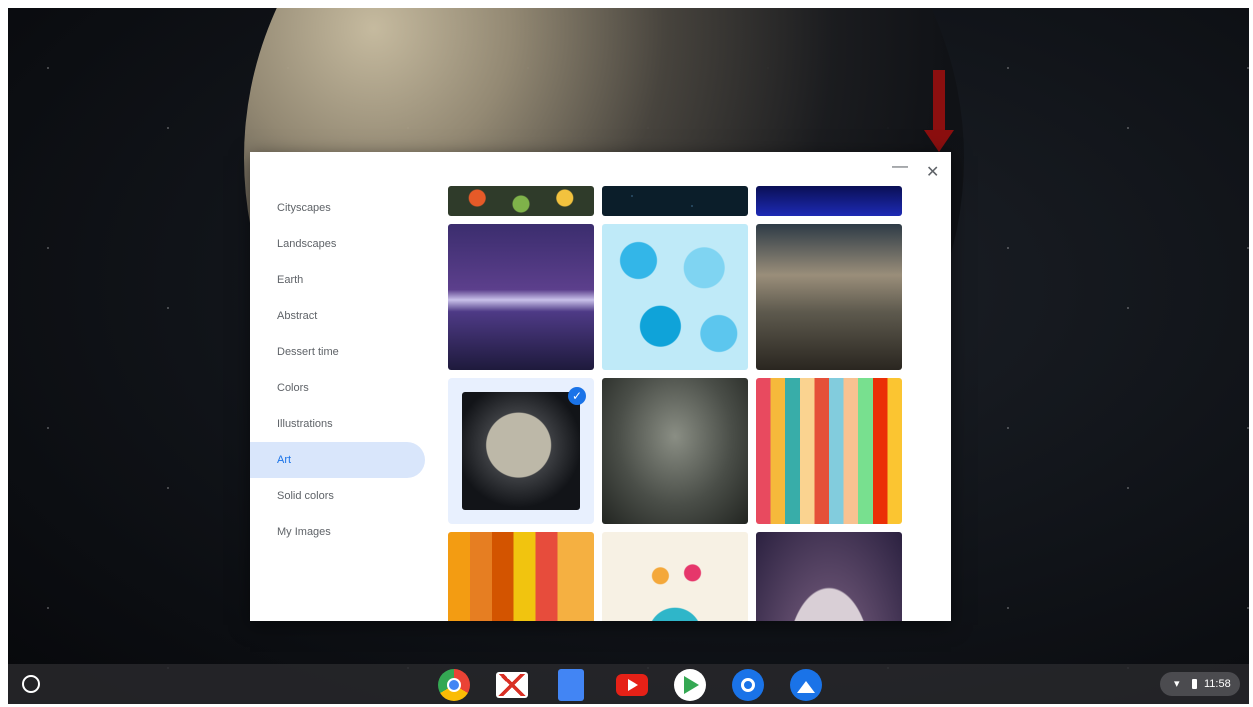 This screenshot has height=707, width=1253. Describe the element at coordinates (675, 201) in the screenshot. I see `wallpaper-tile-night-dots` at that location.